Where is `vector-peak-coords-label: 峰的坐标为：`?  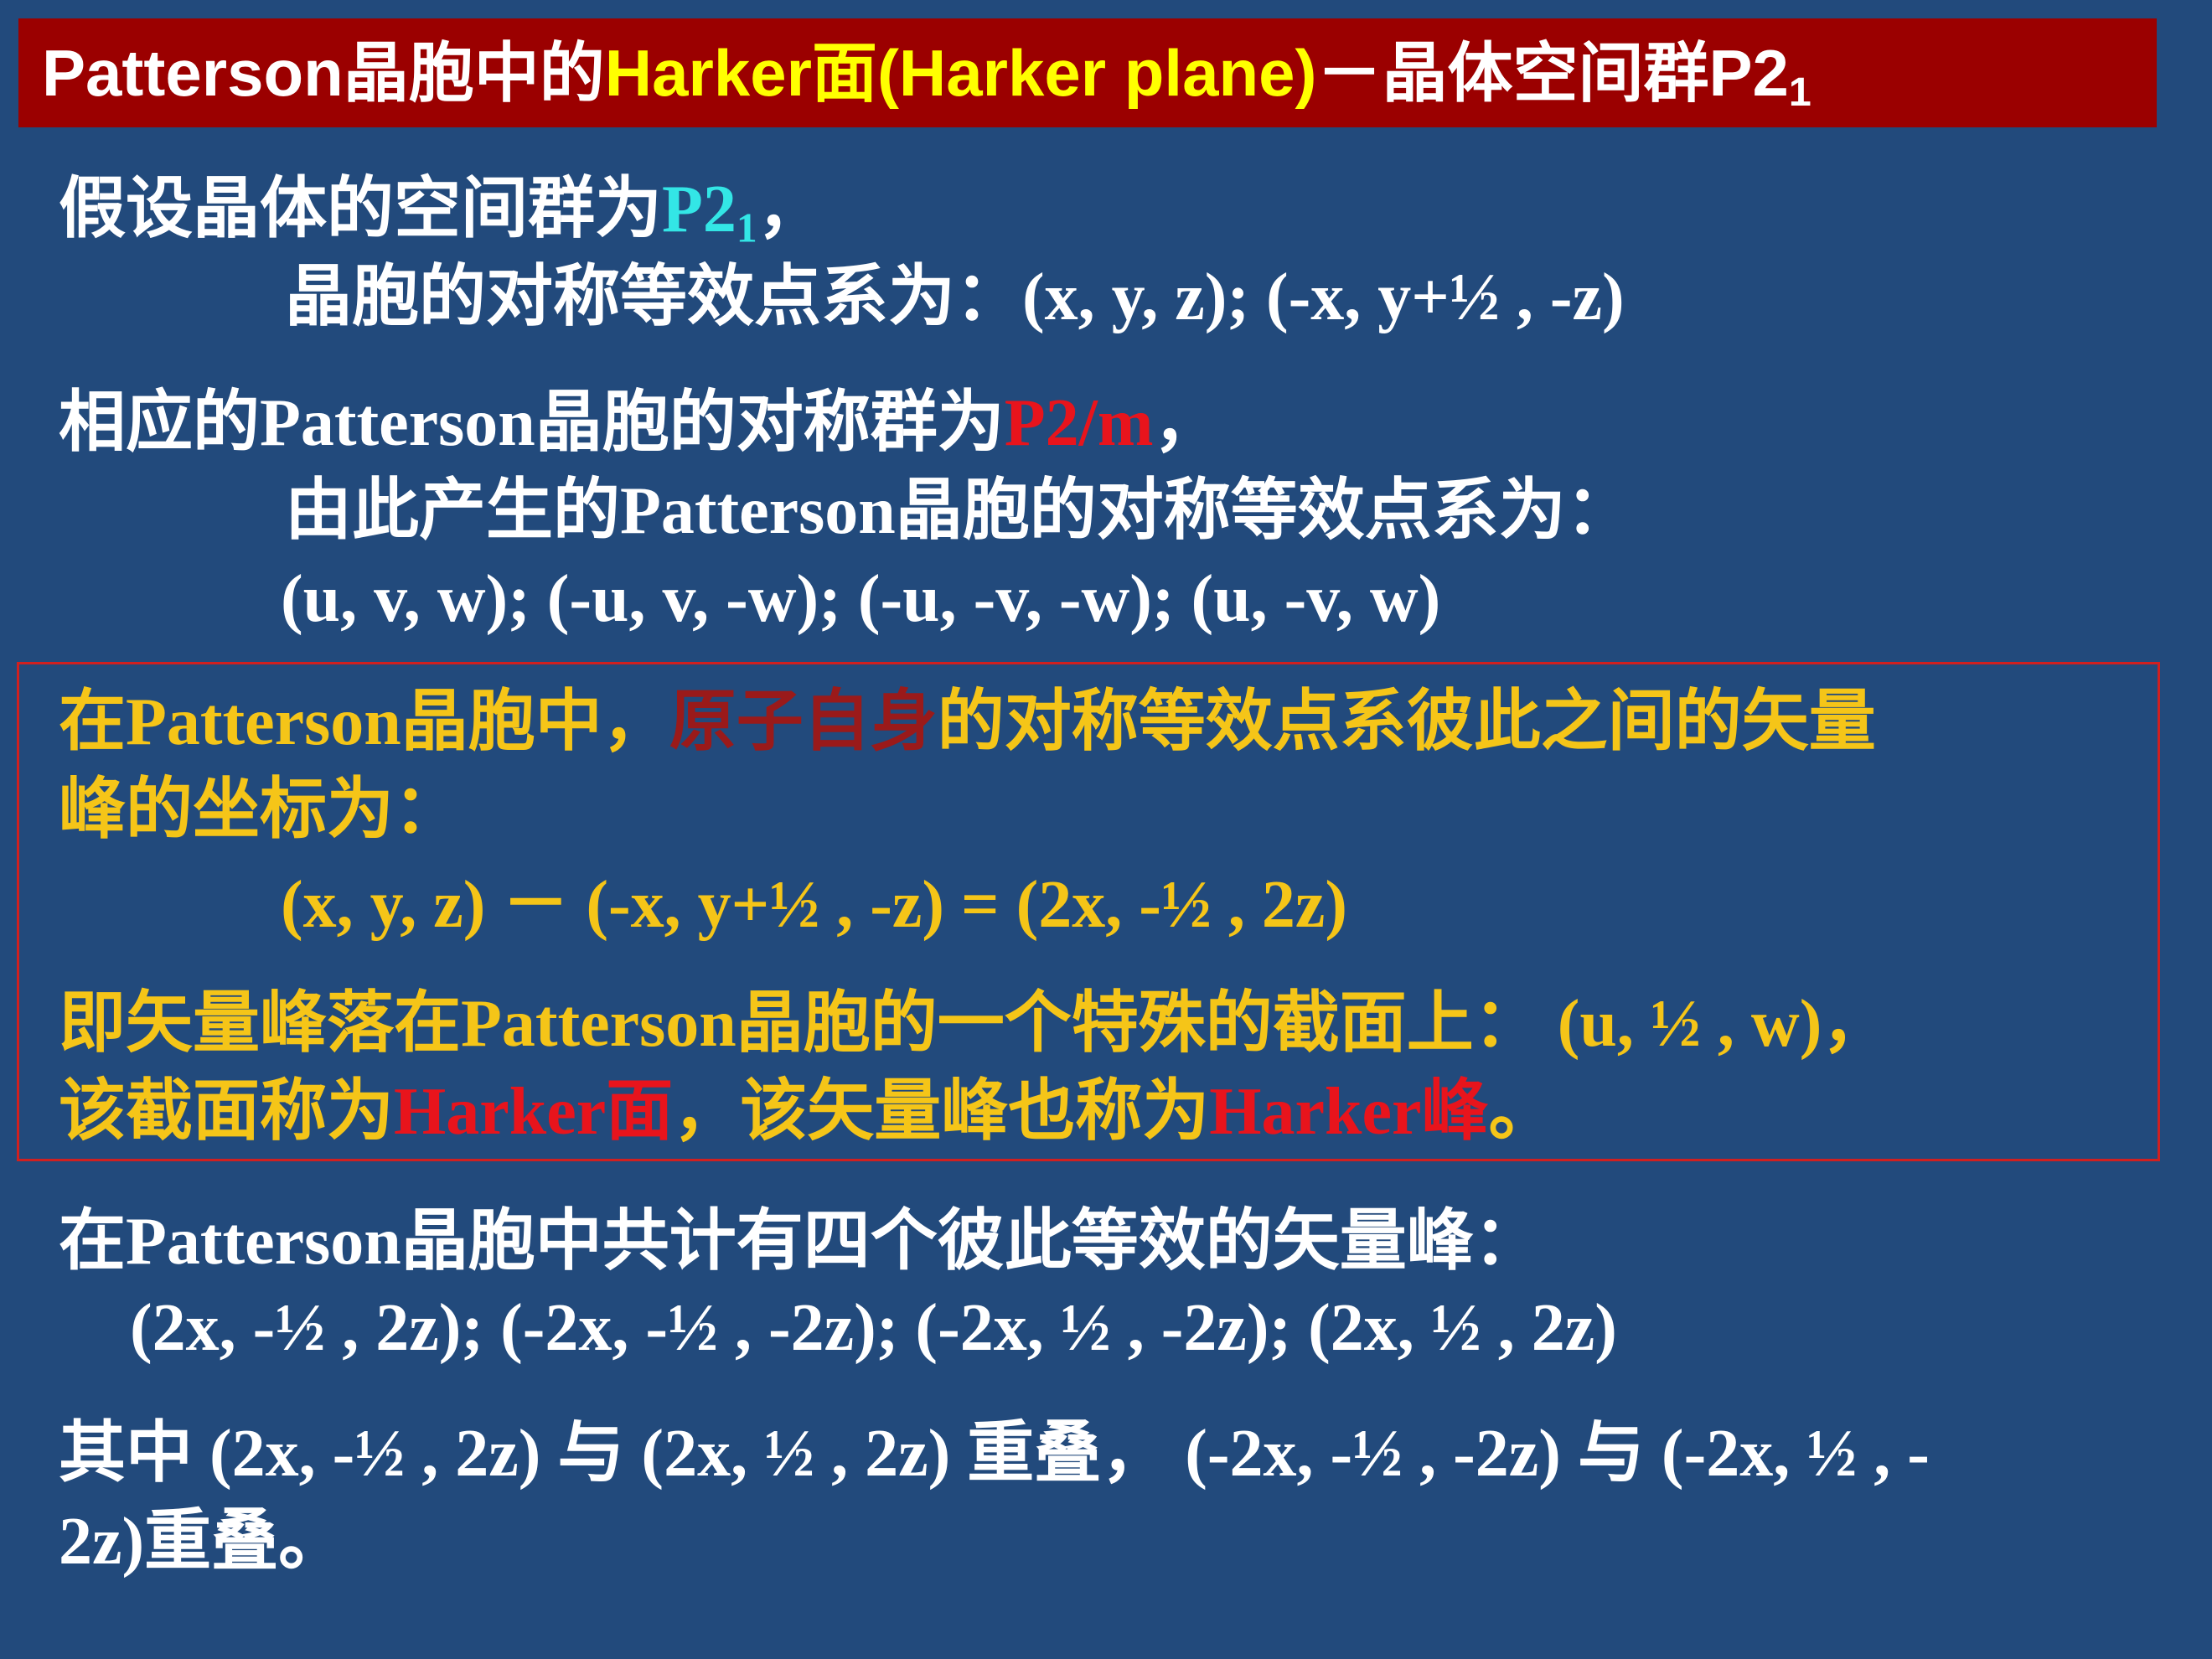 vector-peak-coords-label: 峰的坐标为： is located at coordinates (260, 810).